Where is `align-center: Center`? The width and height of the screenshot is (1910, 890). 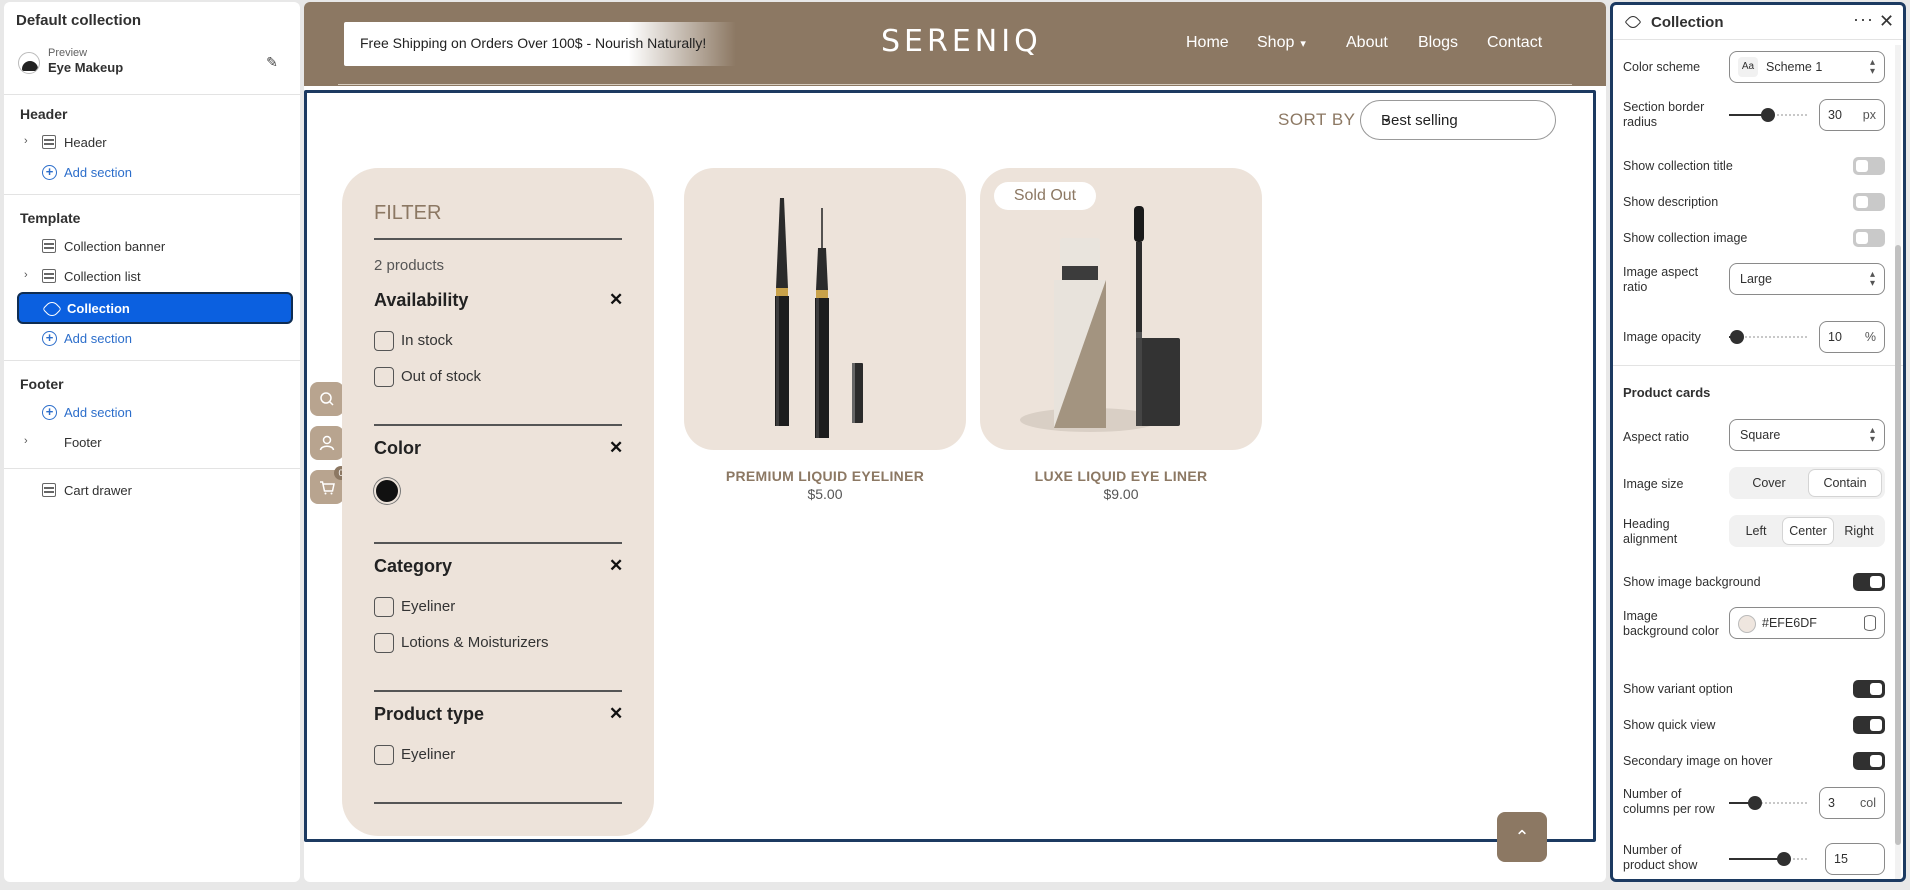
align-center: Center is located at coordinates (1808, 531).